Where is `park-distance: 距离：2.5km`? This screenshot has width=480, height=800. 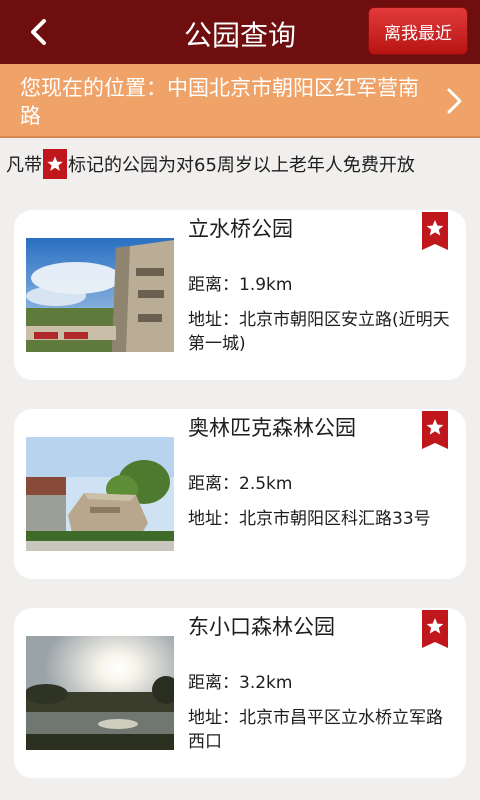
park-distance: 距离：2.5km is located at coordinates (240, 484).